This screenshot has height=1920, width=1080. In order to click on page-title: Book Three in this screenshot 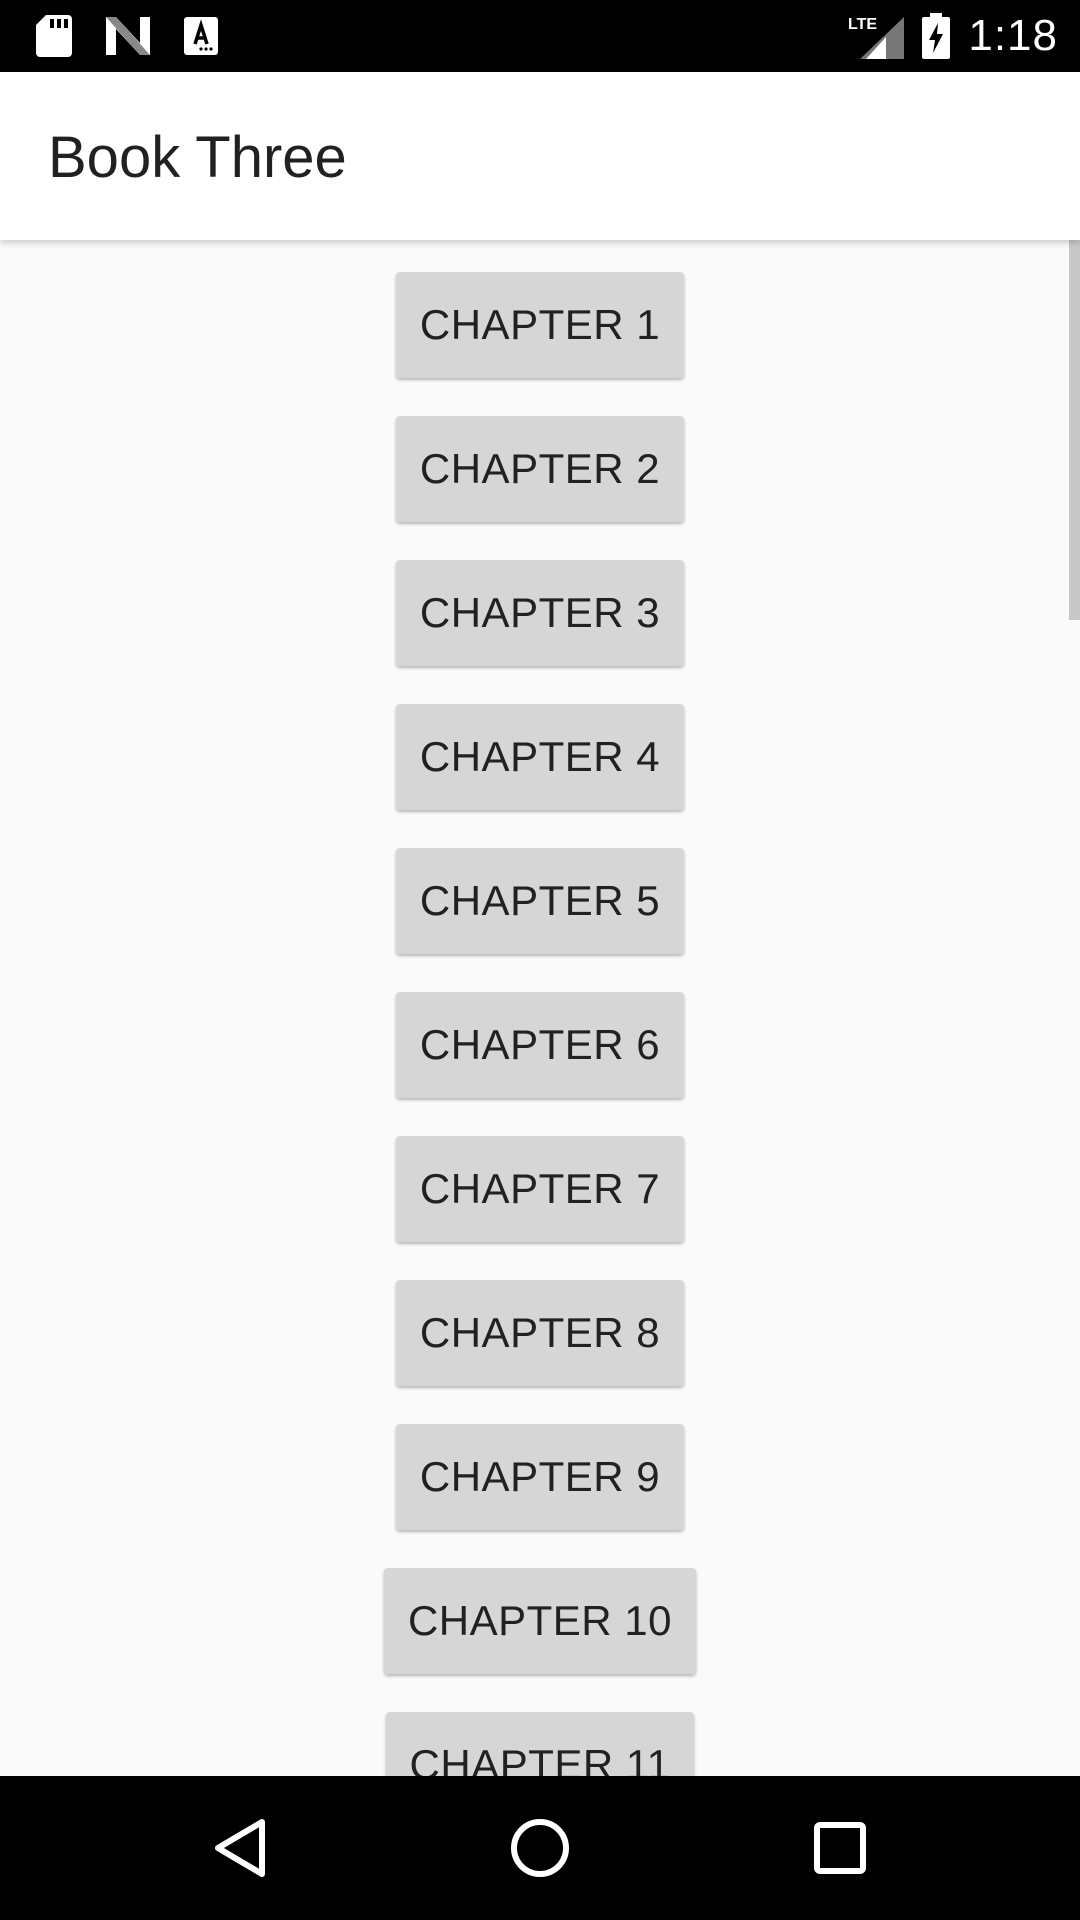, I will do `click(197, 157)`.